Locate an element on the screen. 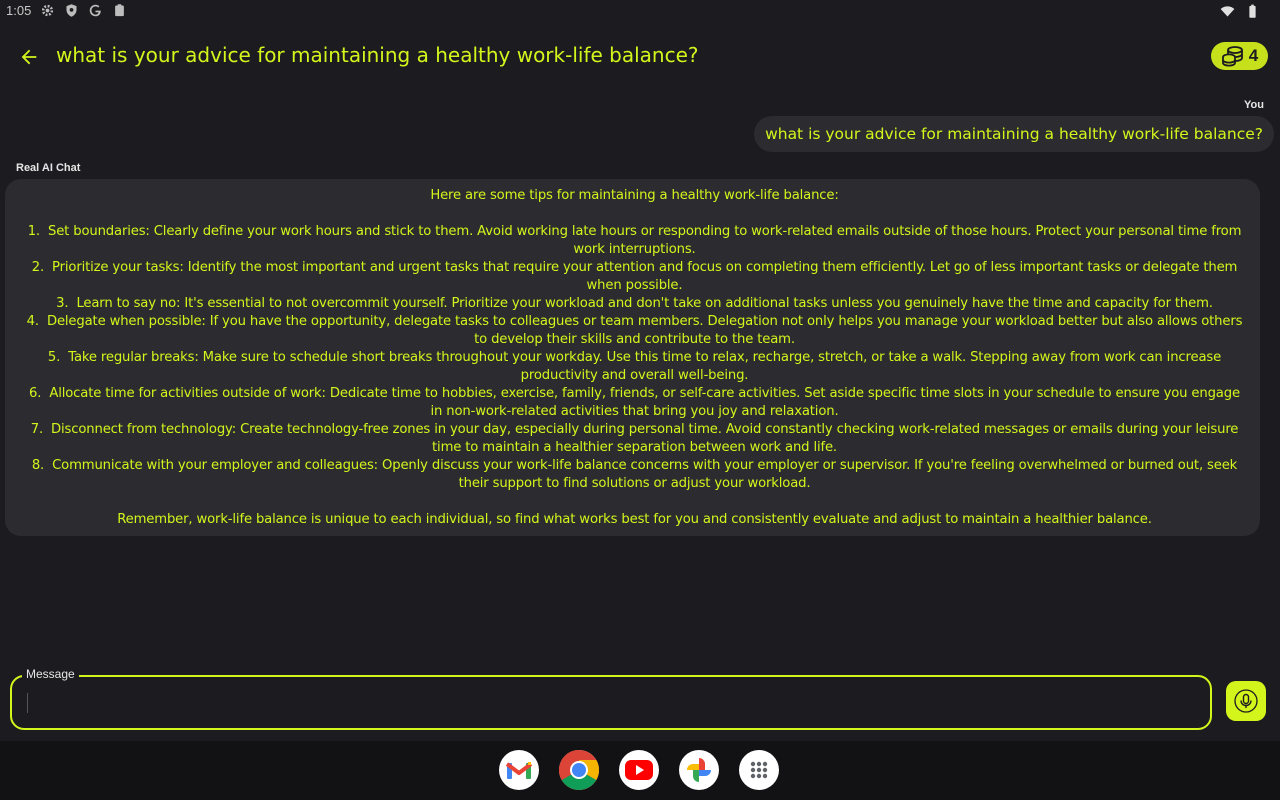  status-time: 1:05 is located at coordinates (19, 10).